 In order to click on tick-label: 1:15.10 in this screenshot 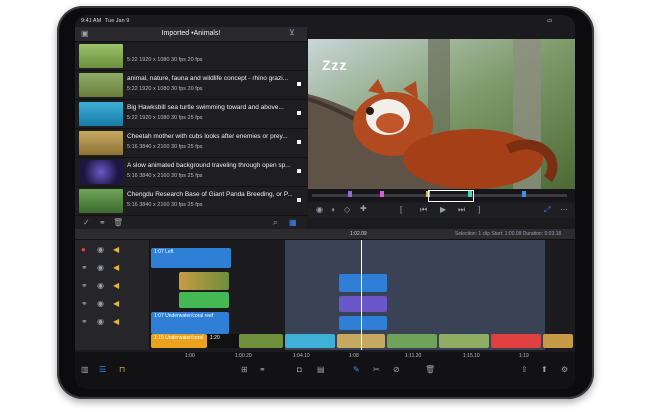, I will do `click(471, 356)`.